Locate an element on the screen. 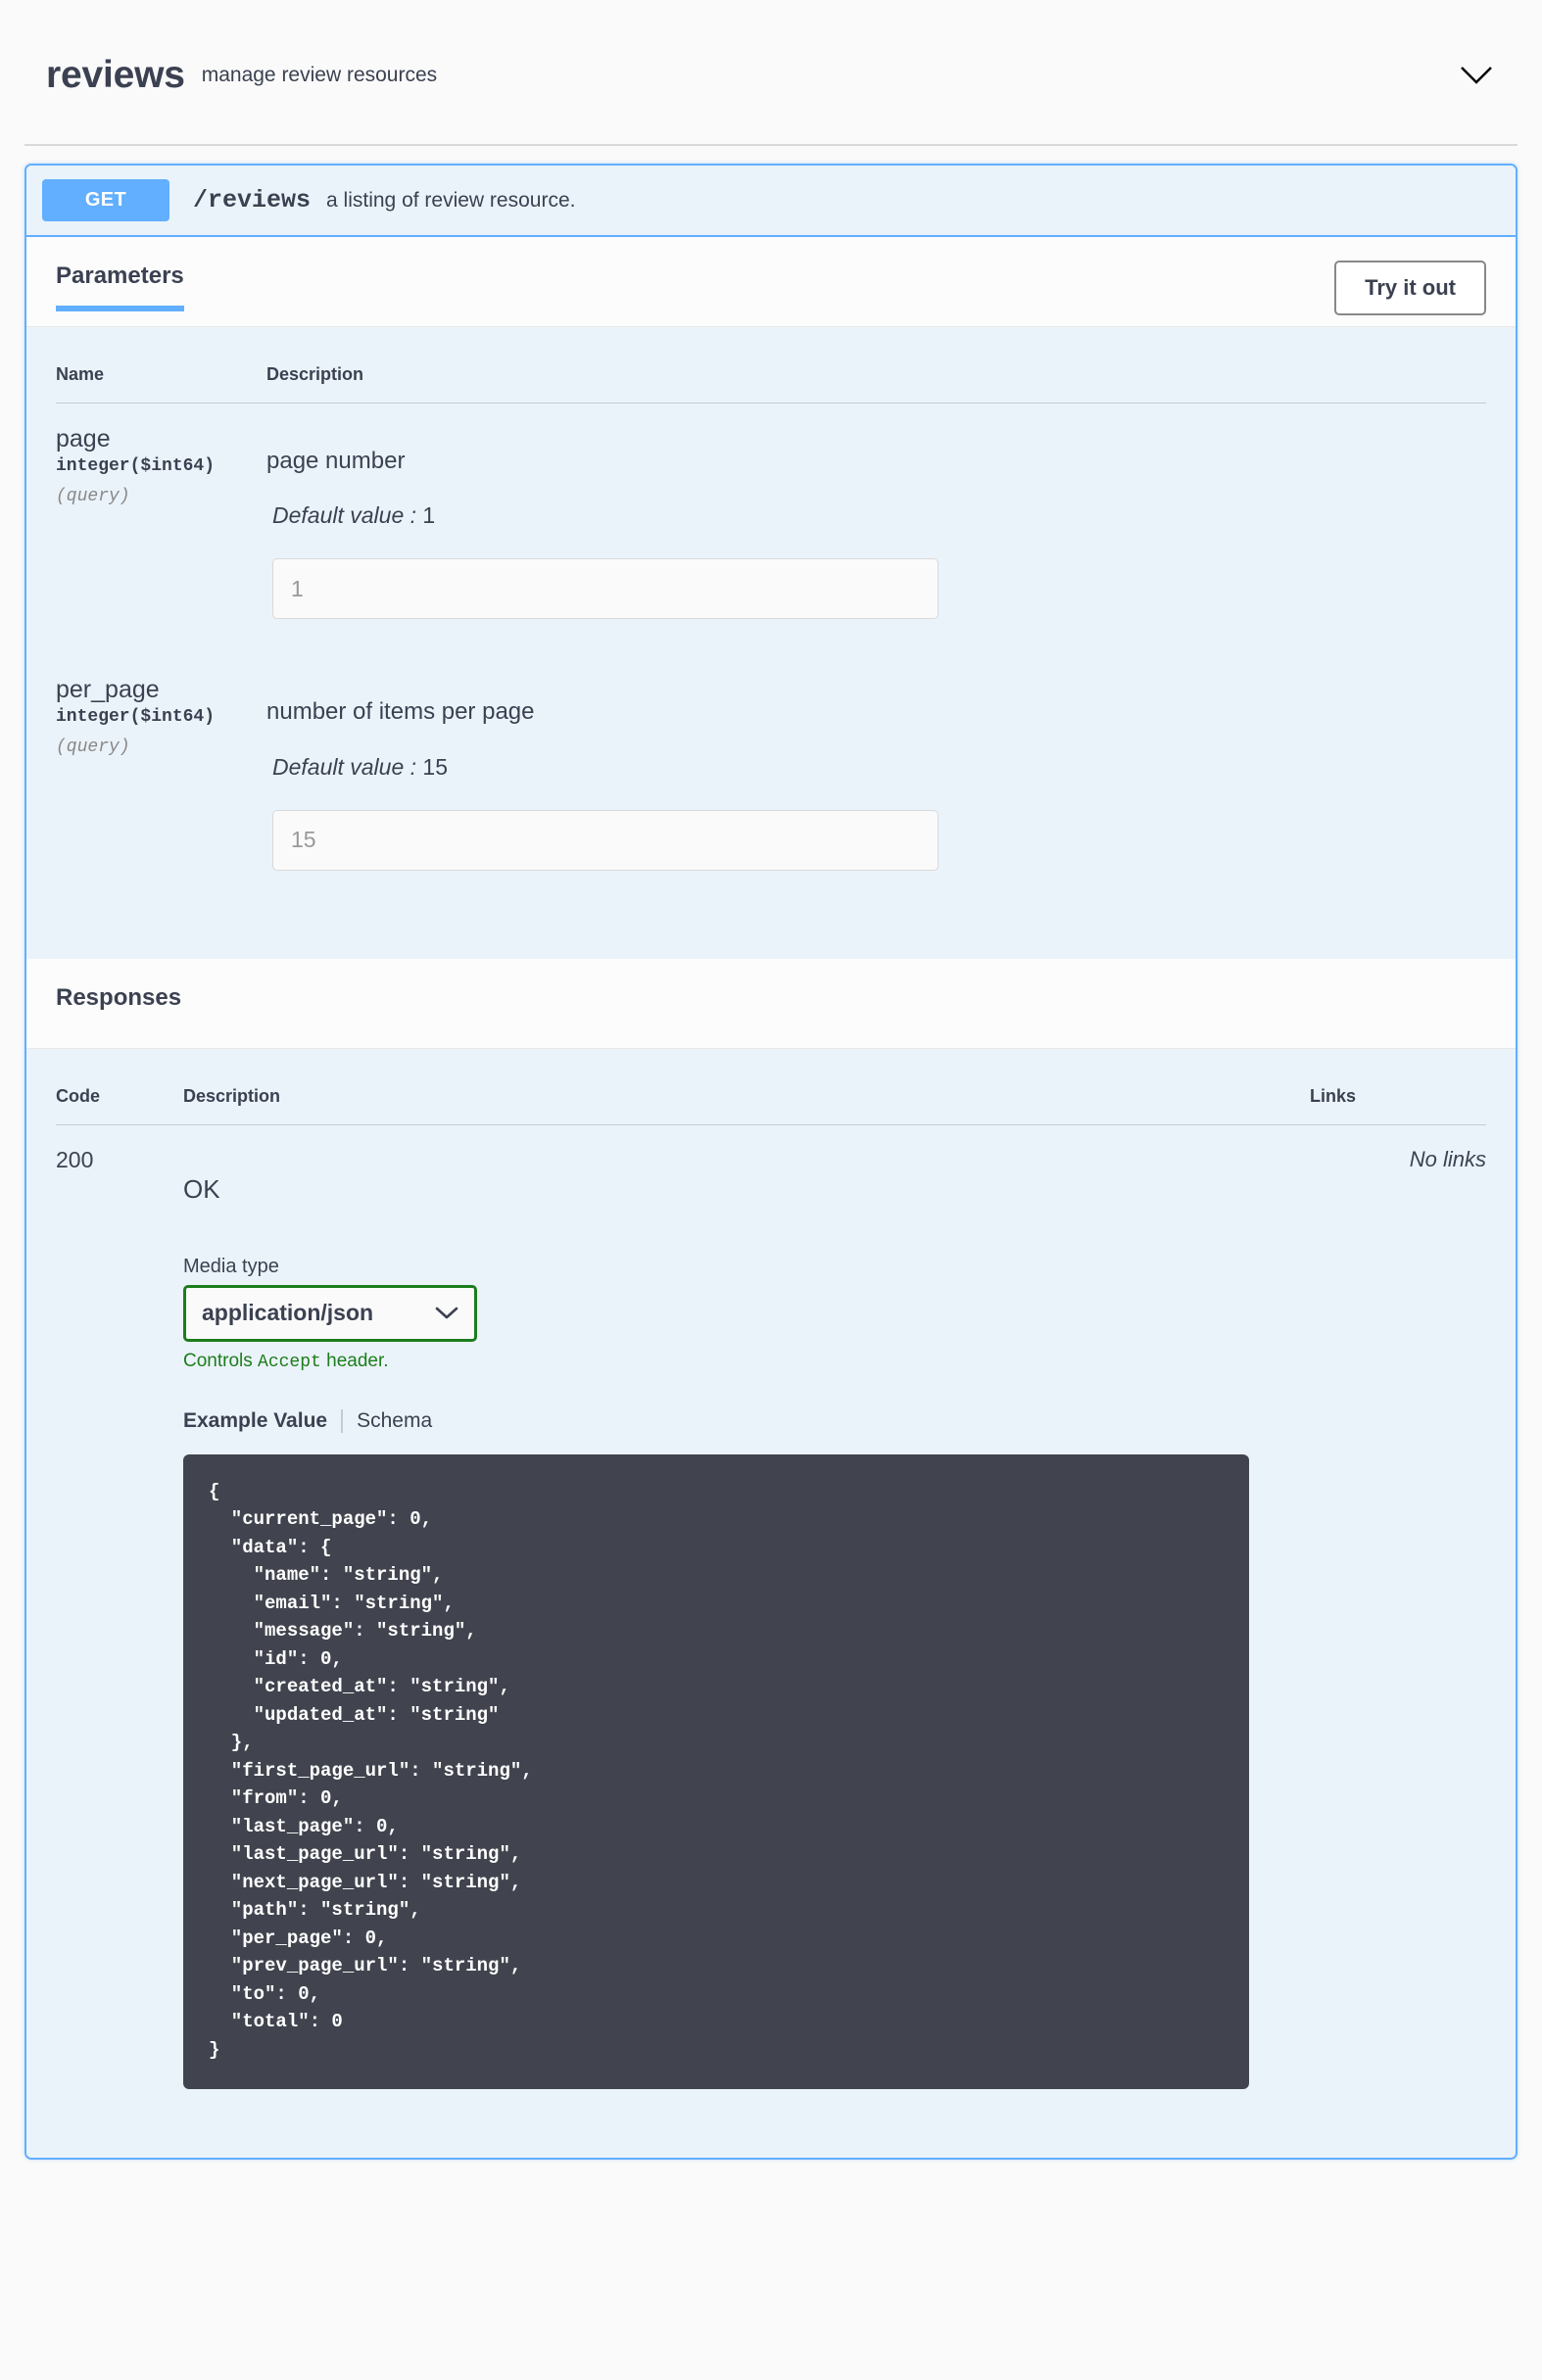 The height and width of the screenshot is (2380, 1542). responses-header: Responses is located at coordinates (771, 1003).